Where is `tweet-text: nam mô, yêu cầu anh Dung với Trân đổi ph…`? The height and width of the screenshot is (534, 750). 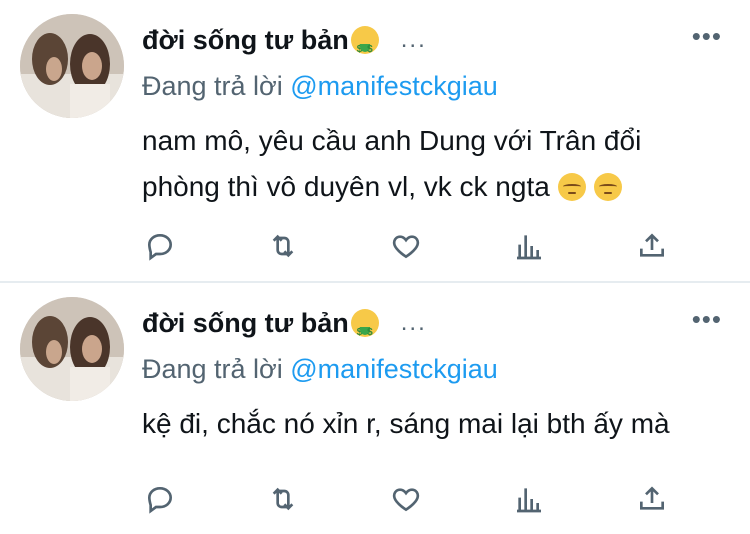
tweet-text: nam mô, yêu cầu anh Dung với Trân đổi ph… is located at coordinates (433, 164).